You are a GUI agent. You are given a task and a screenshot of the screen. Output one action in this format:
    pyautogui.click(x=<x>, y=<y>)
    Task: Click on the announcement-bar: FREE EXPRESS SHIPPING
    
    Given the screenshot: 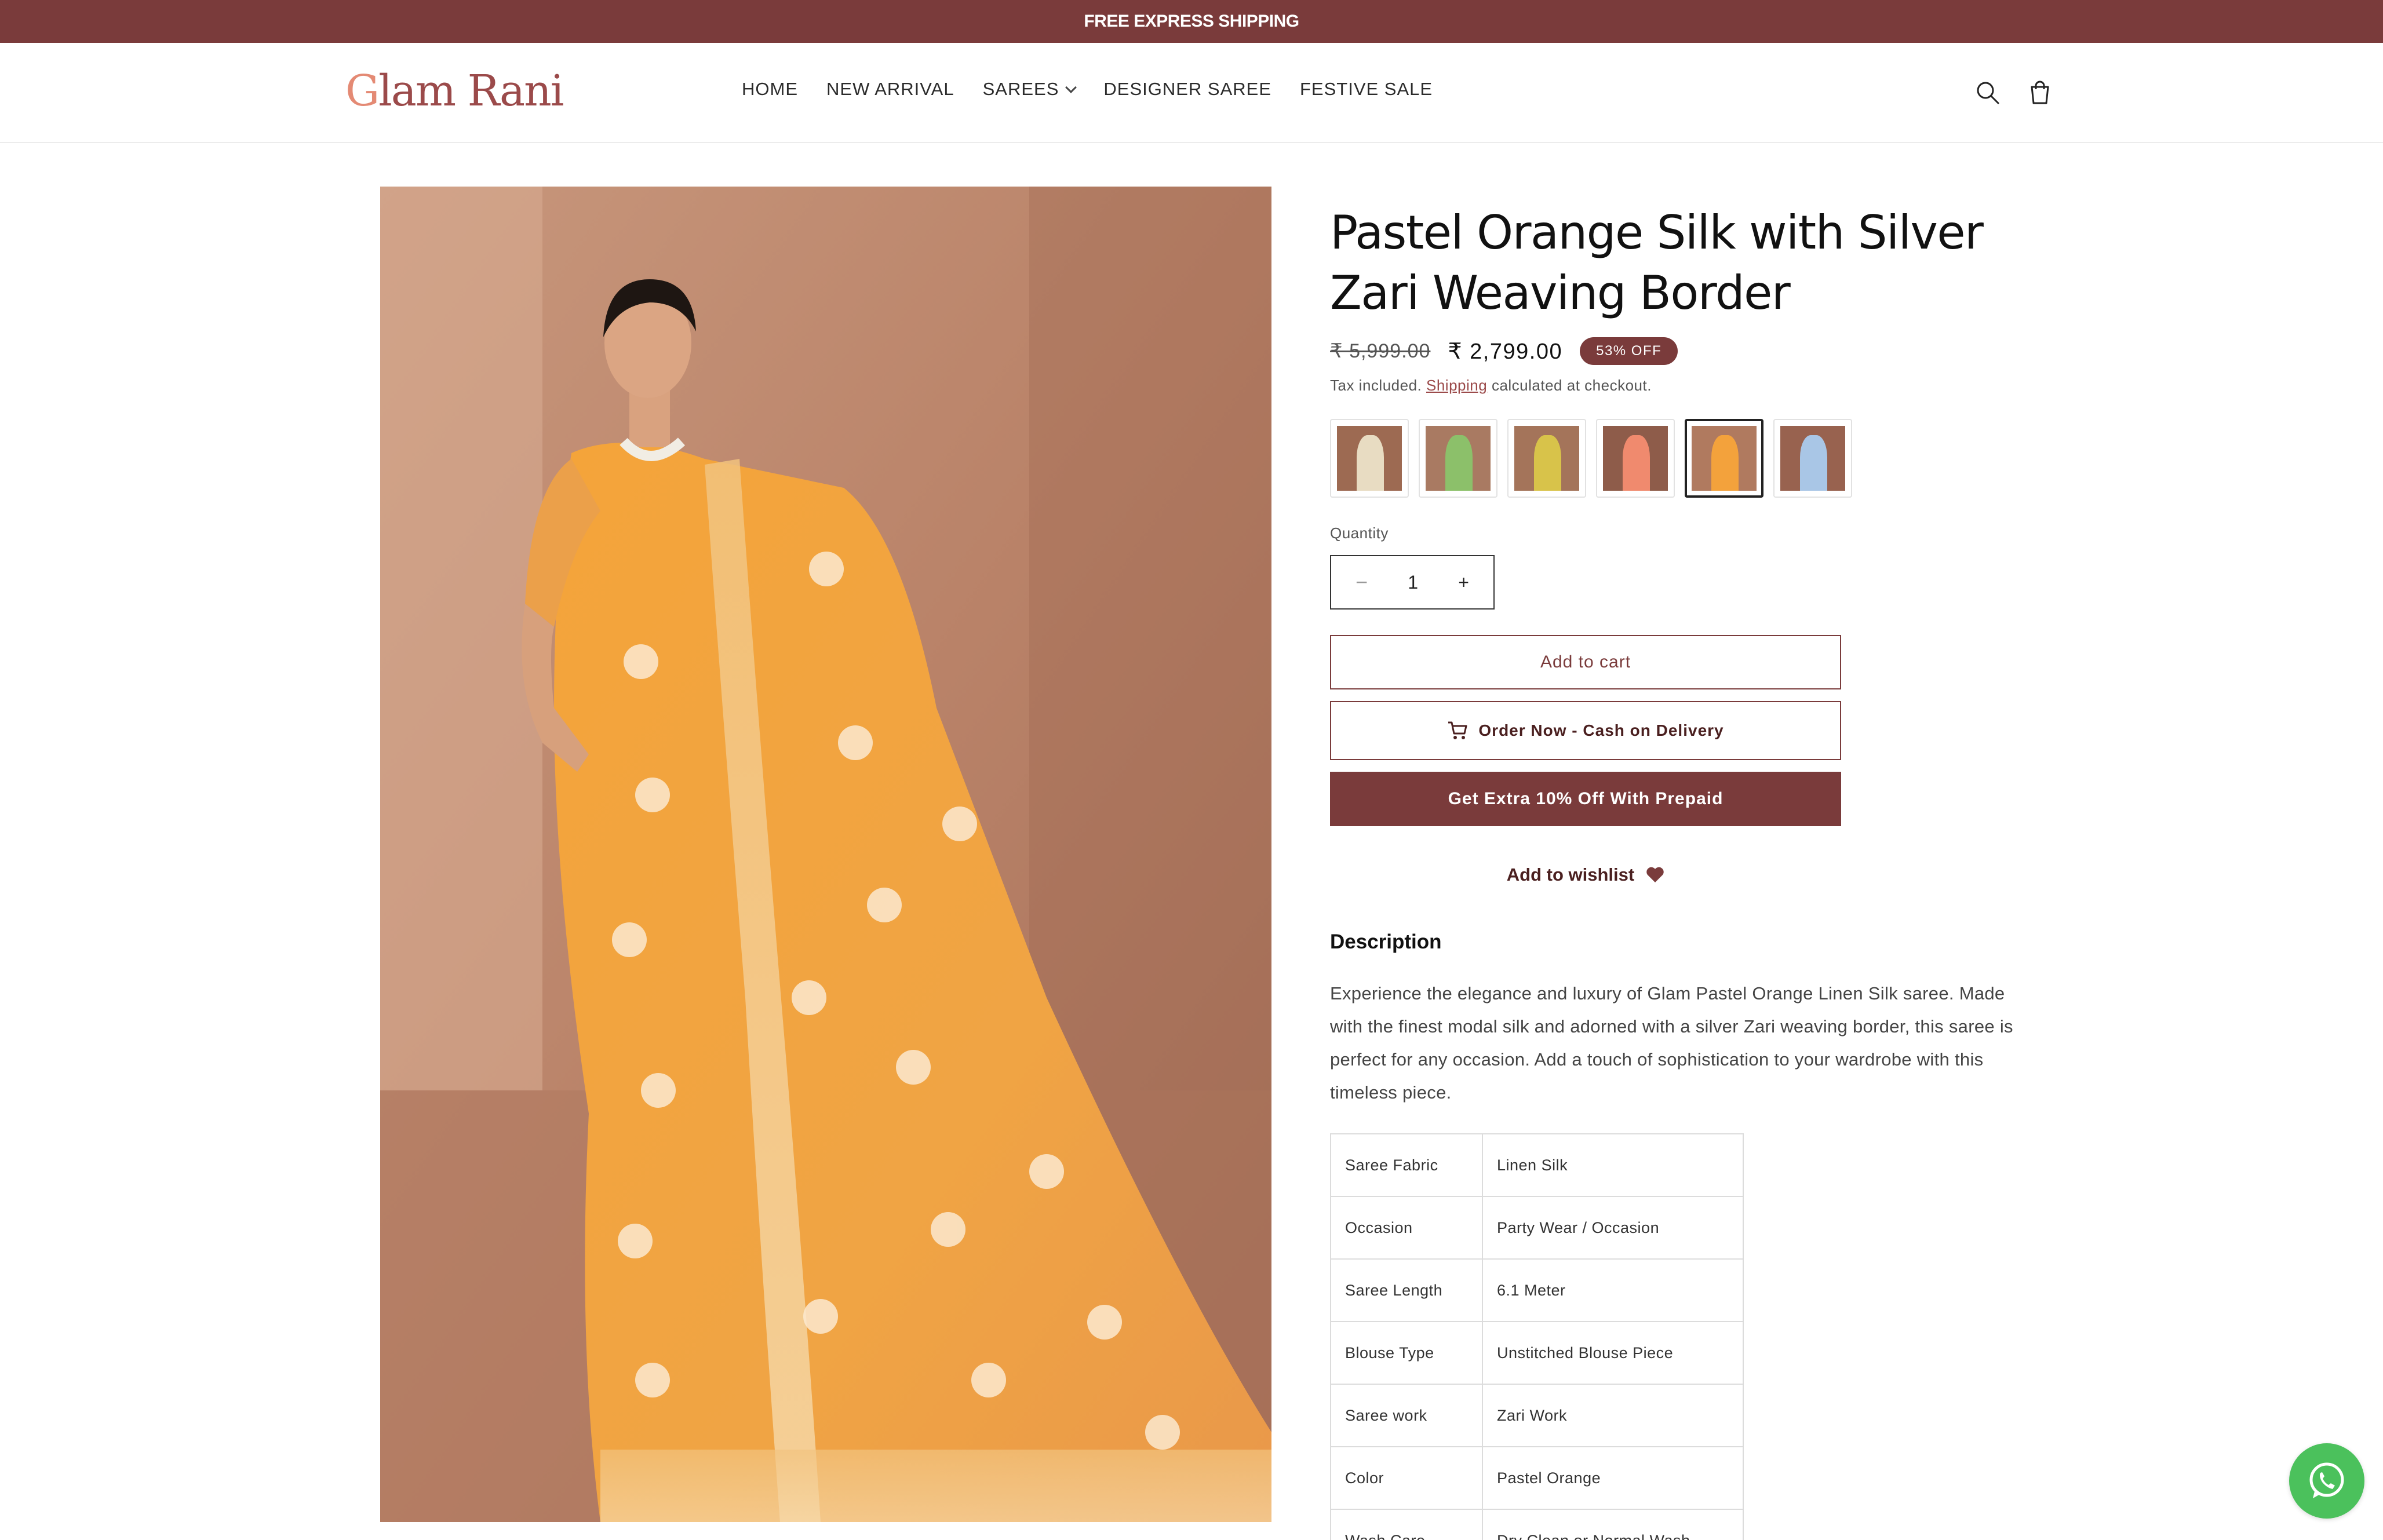 What is the action you would take?
    pyautogui.click(x=1191, y=21)
    